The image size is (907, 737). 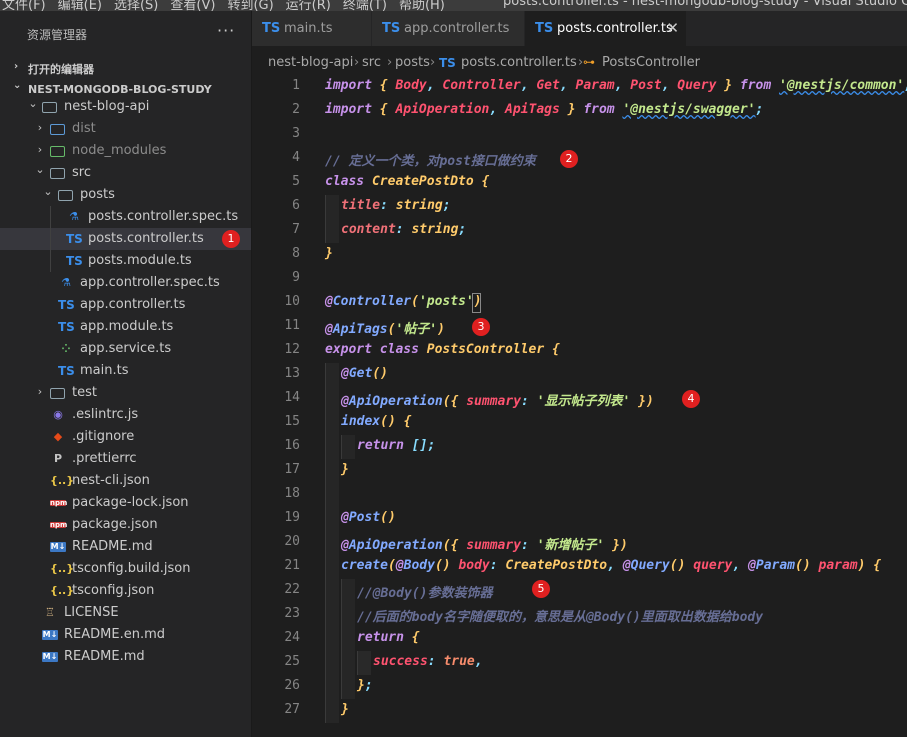 What do you see at coordinates (125, 393) in the screenshot?
I see `tree-item-test: › test` at bounding box center [125, 393].